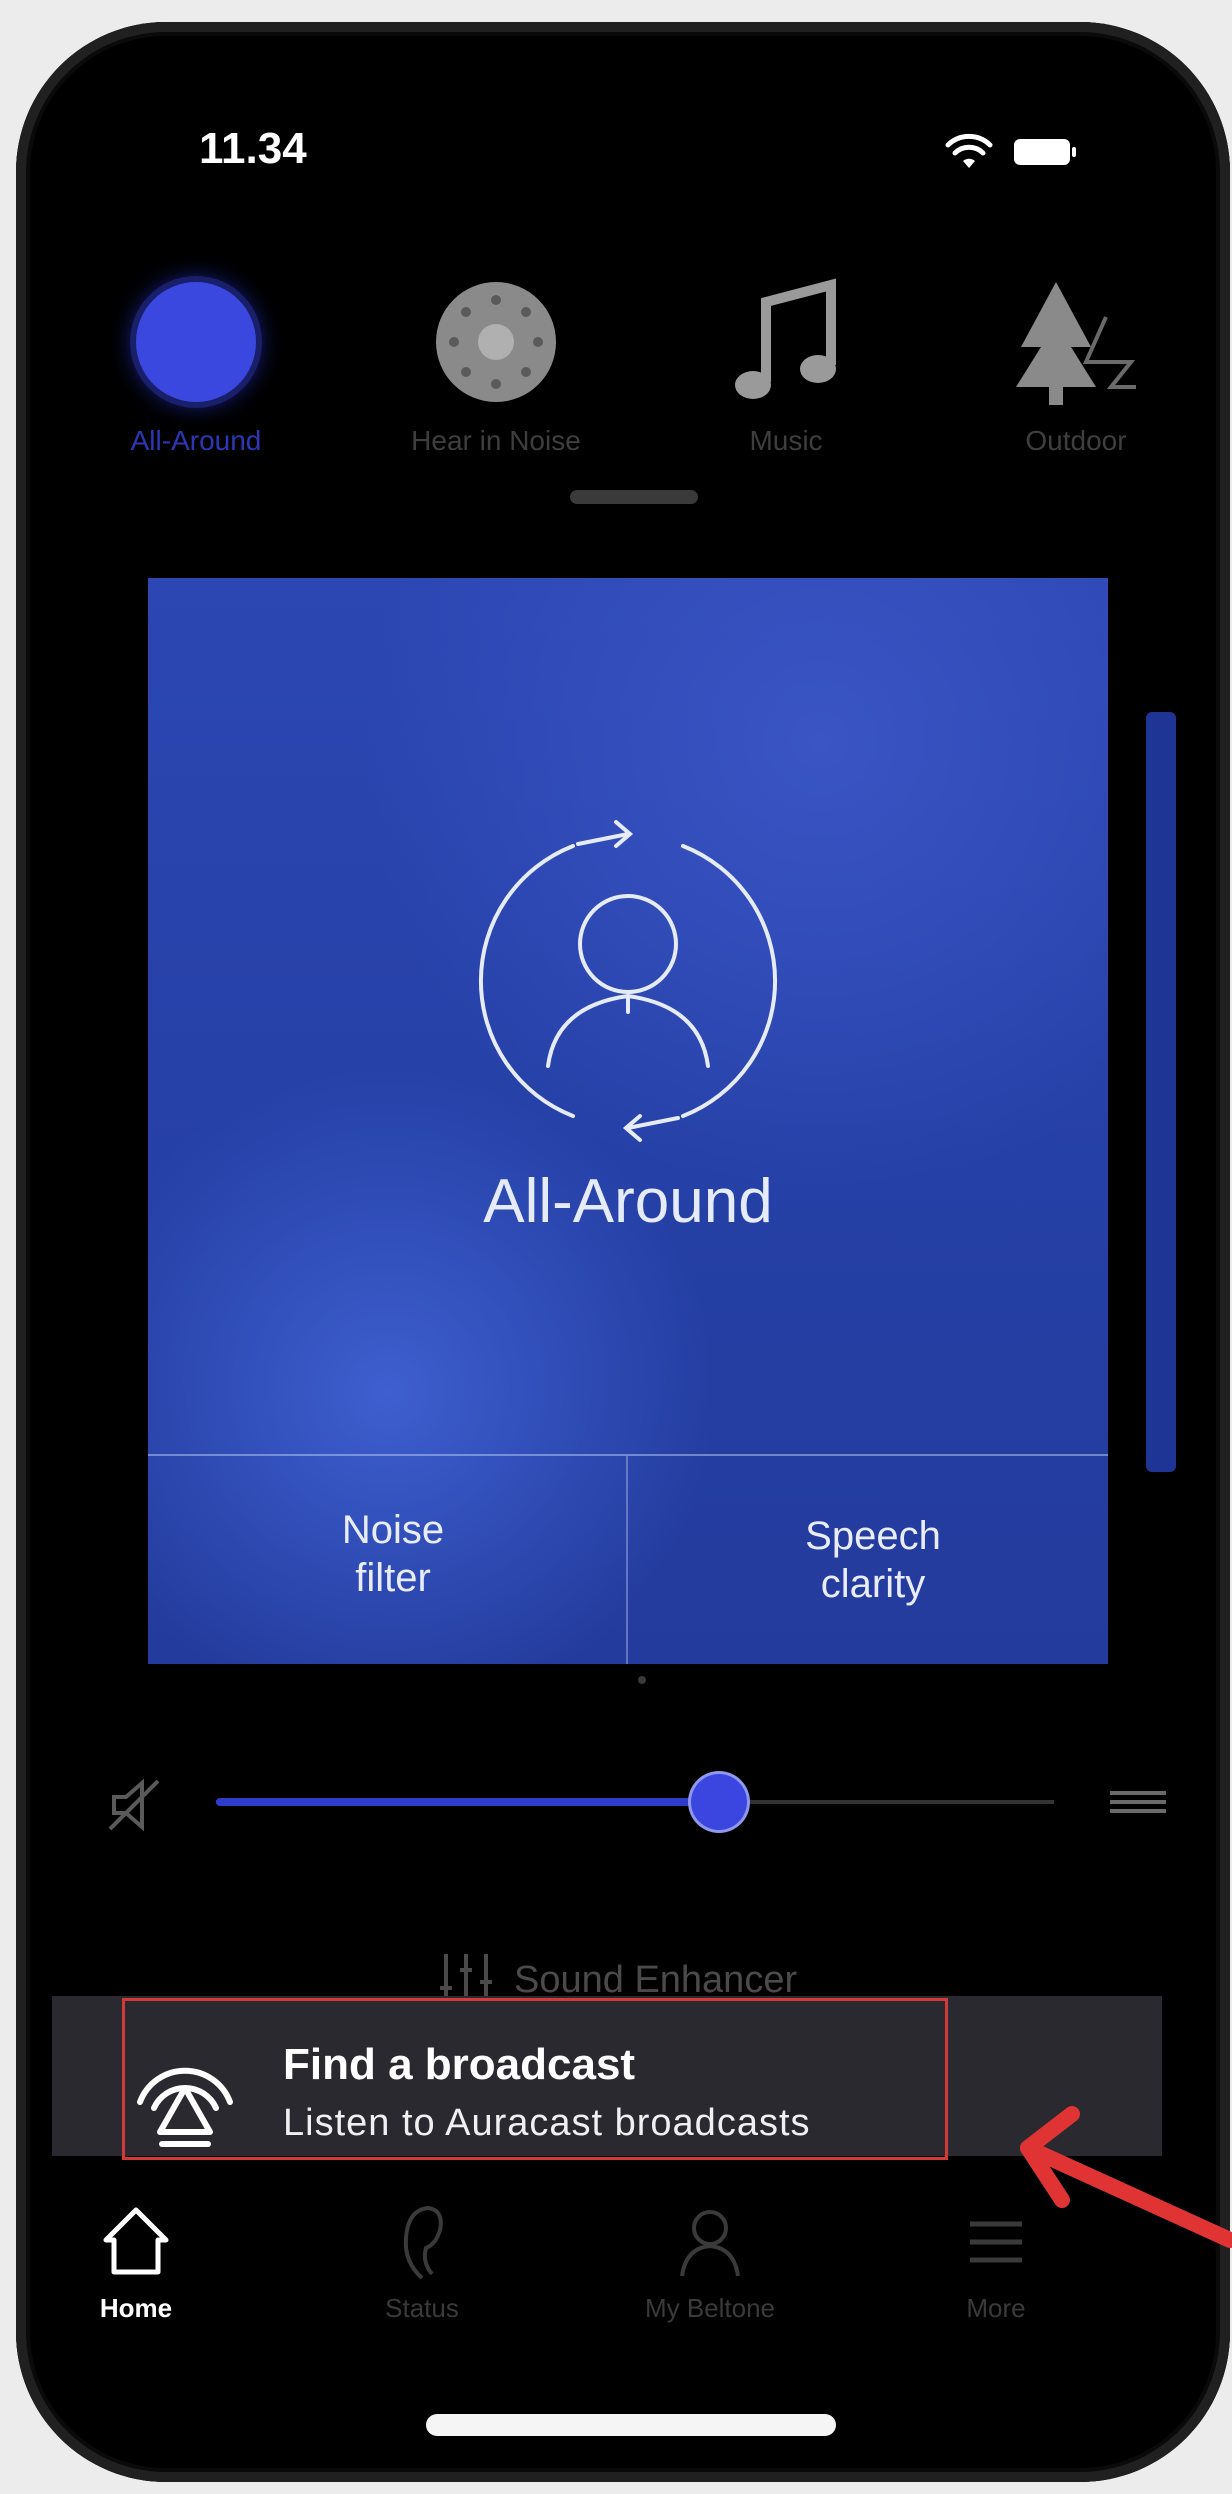  Describe the element at coordinates (996, 2308) in the screenshot. I see `tab-label: More` at that location.